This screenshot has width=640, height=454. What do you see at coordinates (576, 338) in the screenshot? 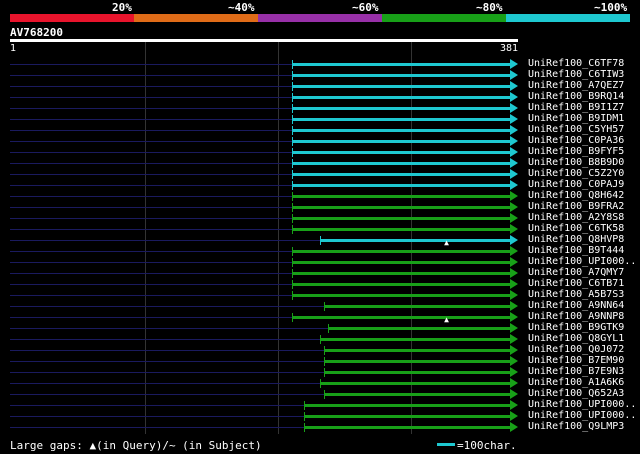
I see `hit-label: UniRef100_Q8GYL1` at bounding box center [576, 338].